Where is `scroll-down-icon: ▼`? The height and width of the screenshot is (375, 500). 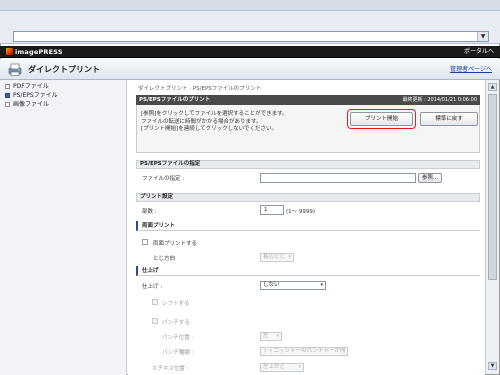
scroll-down-icon: ▼ is located at coordinates (492, 366).